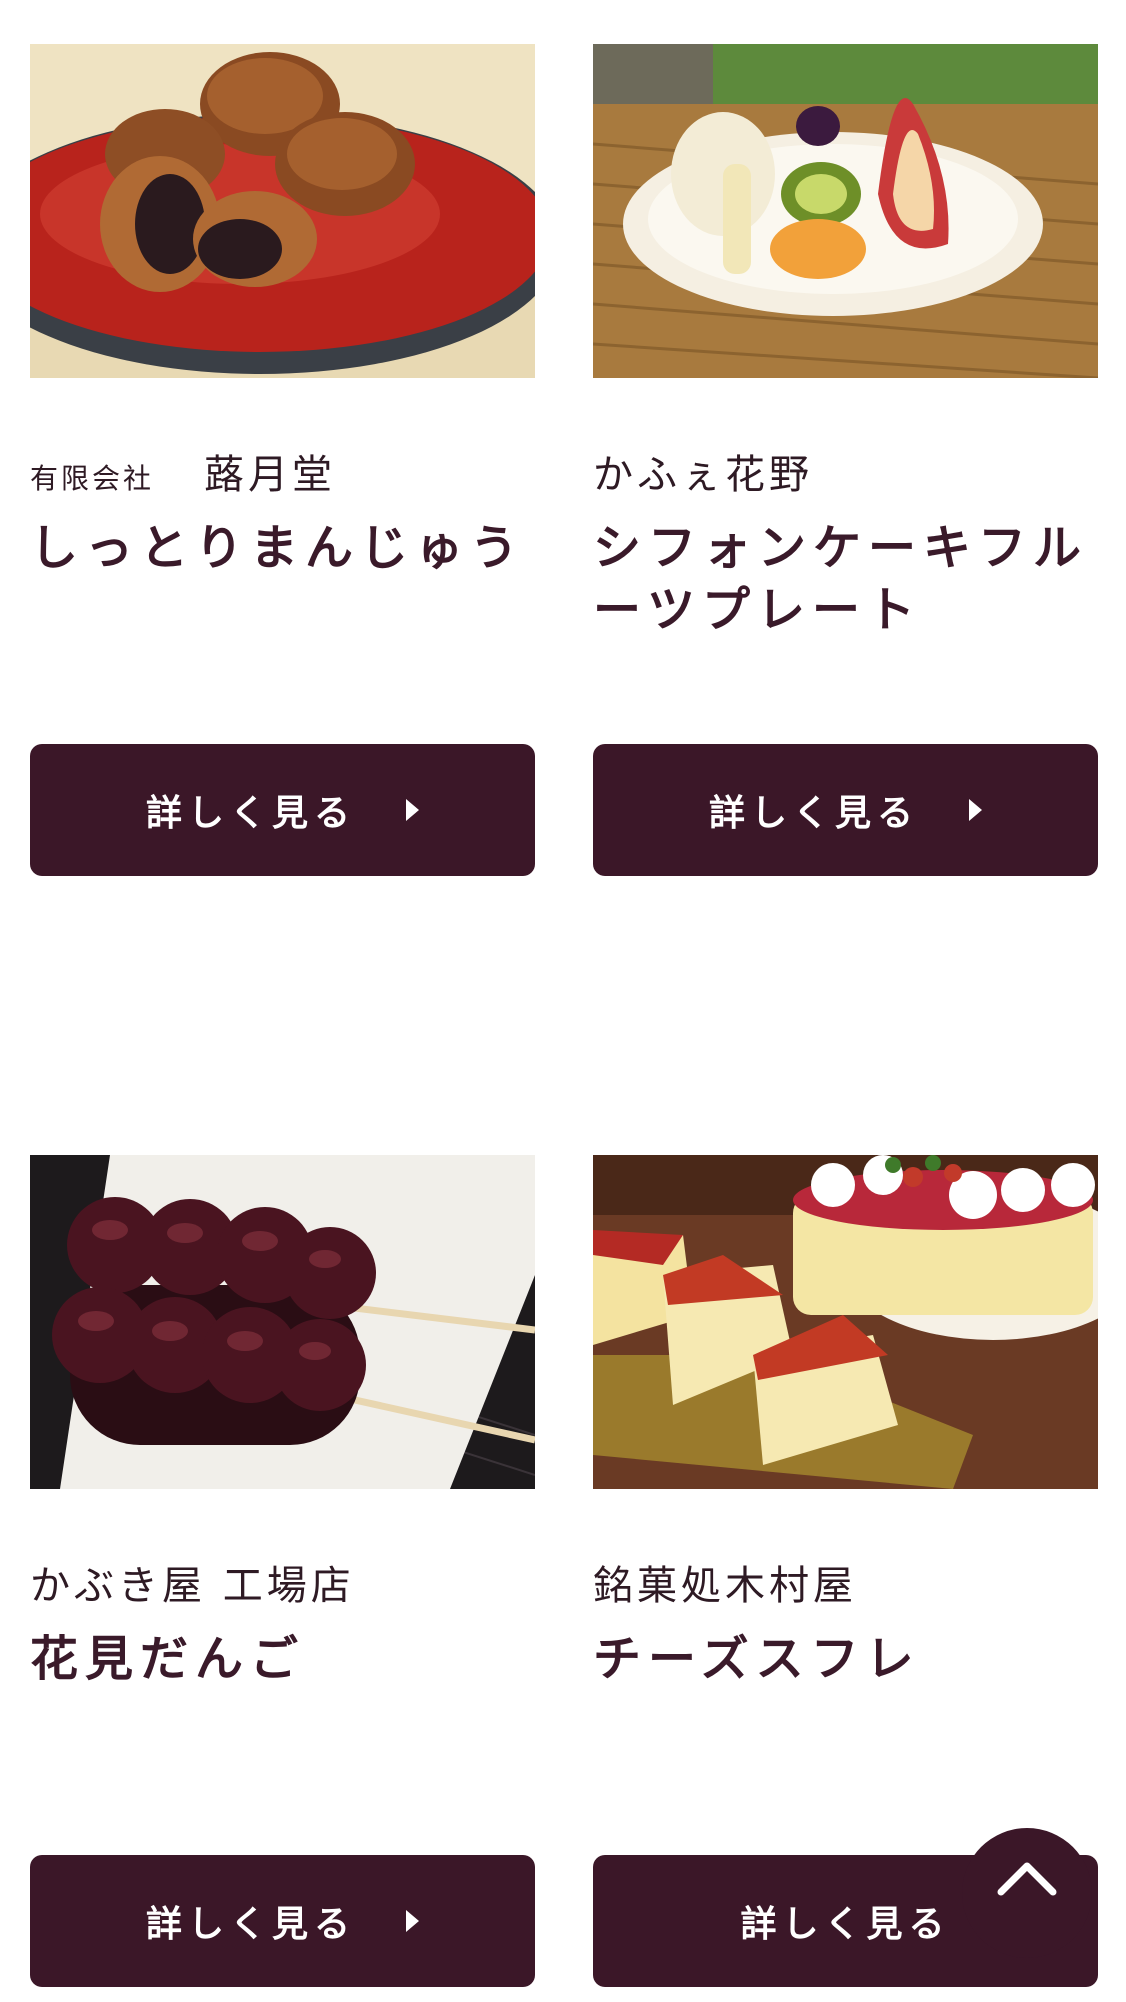  Describe the element at coordinates (92, 478) in the screenshot. I see `corp-type: 有限会社` at that location.